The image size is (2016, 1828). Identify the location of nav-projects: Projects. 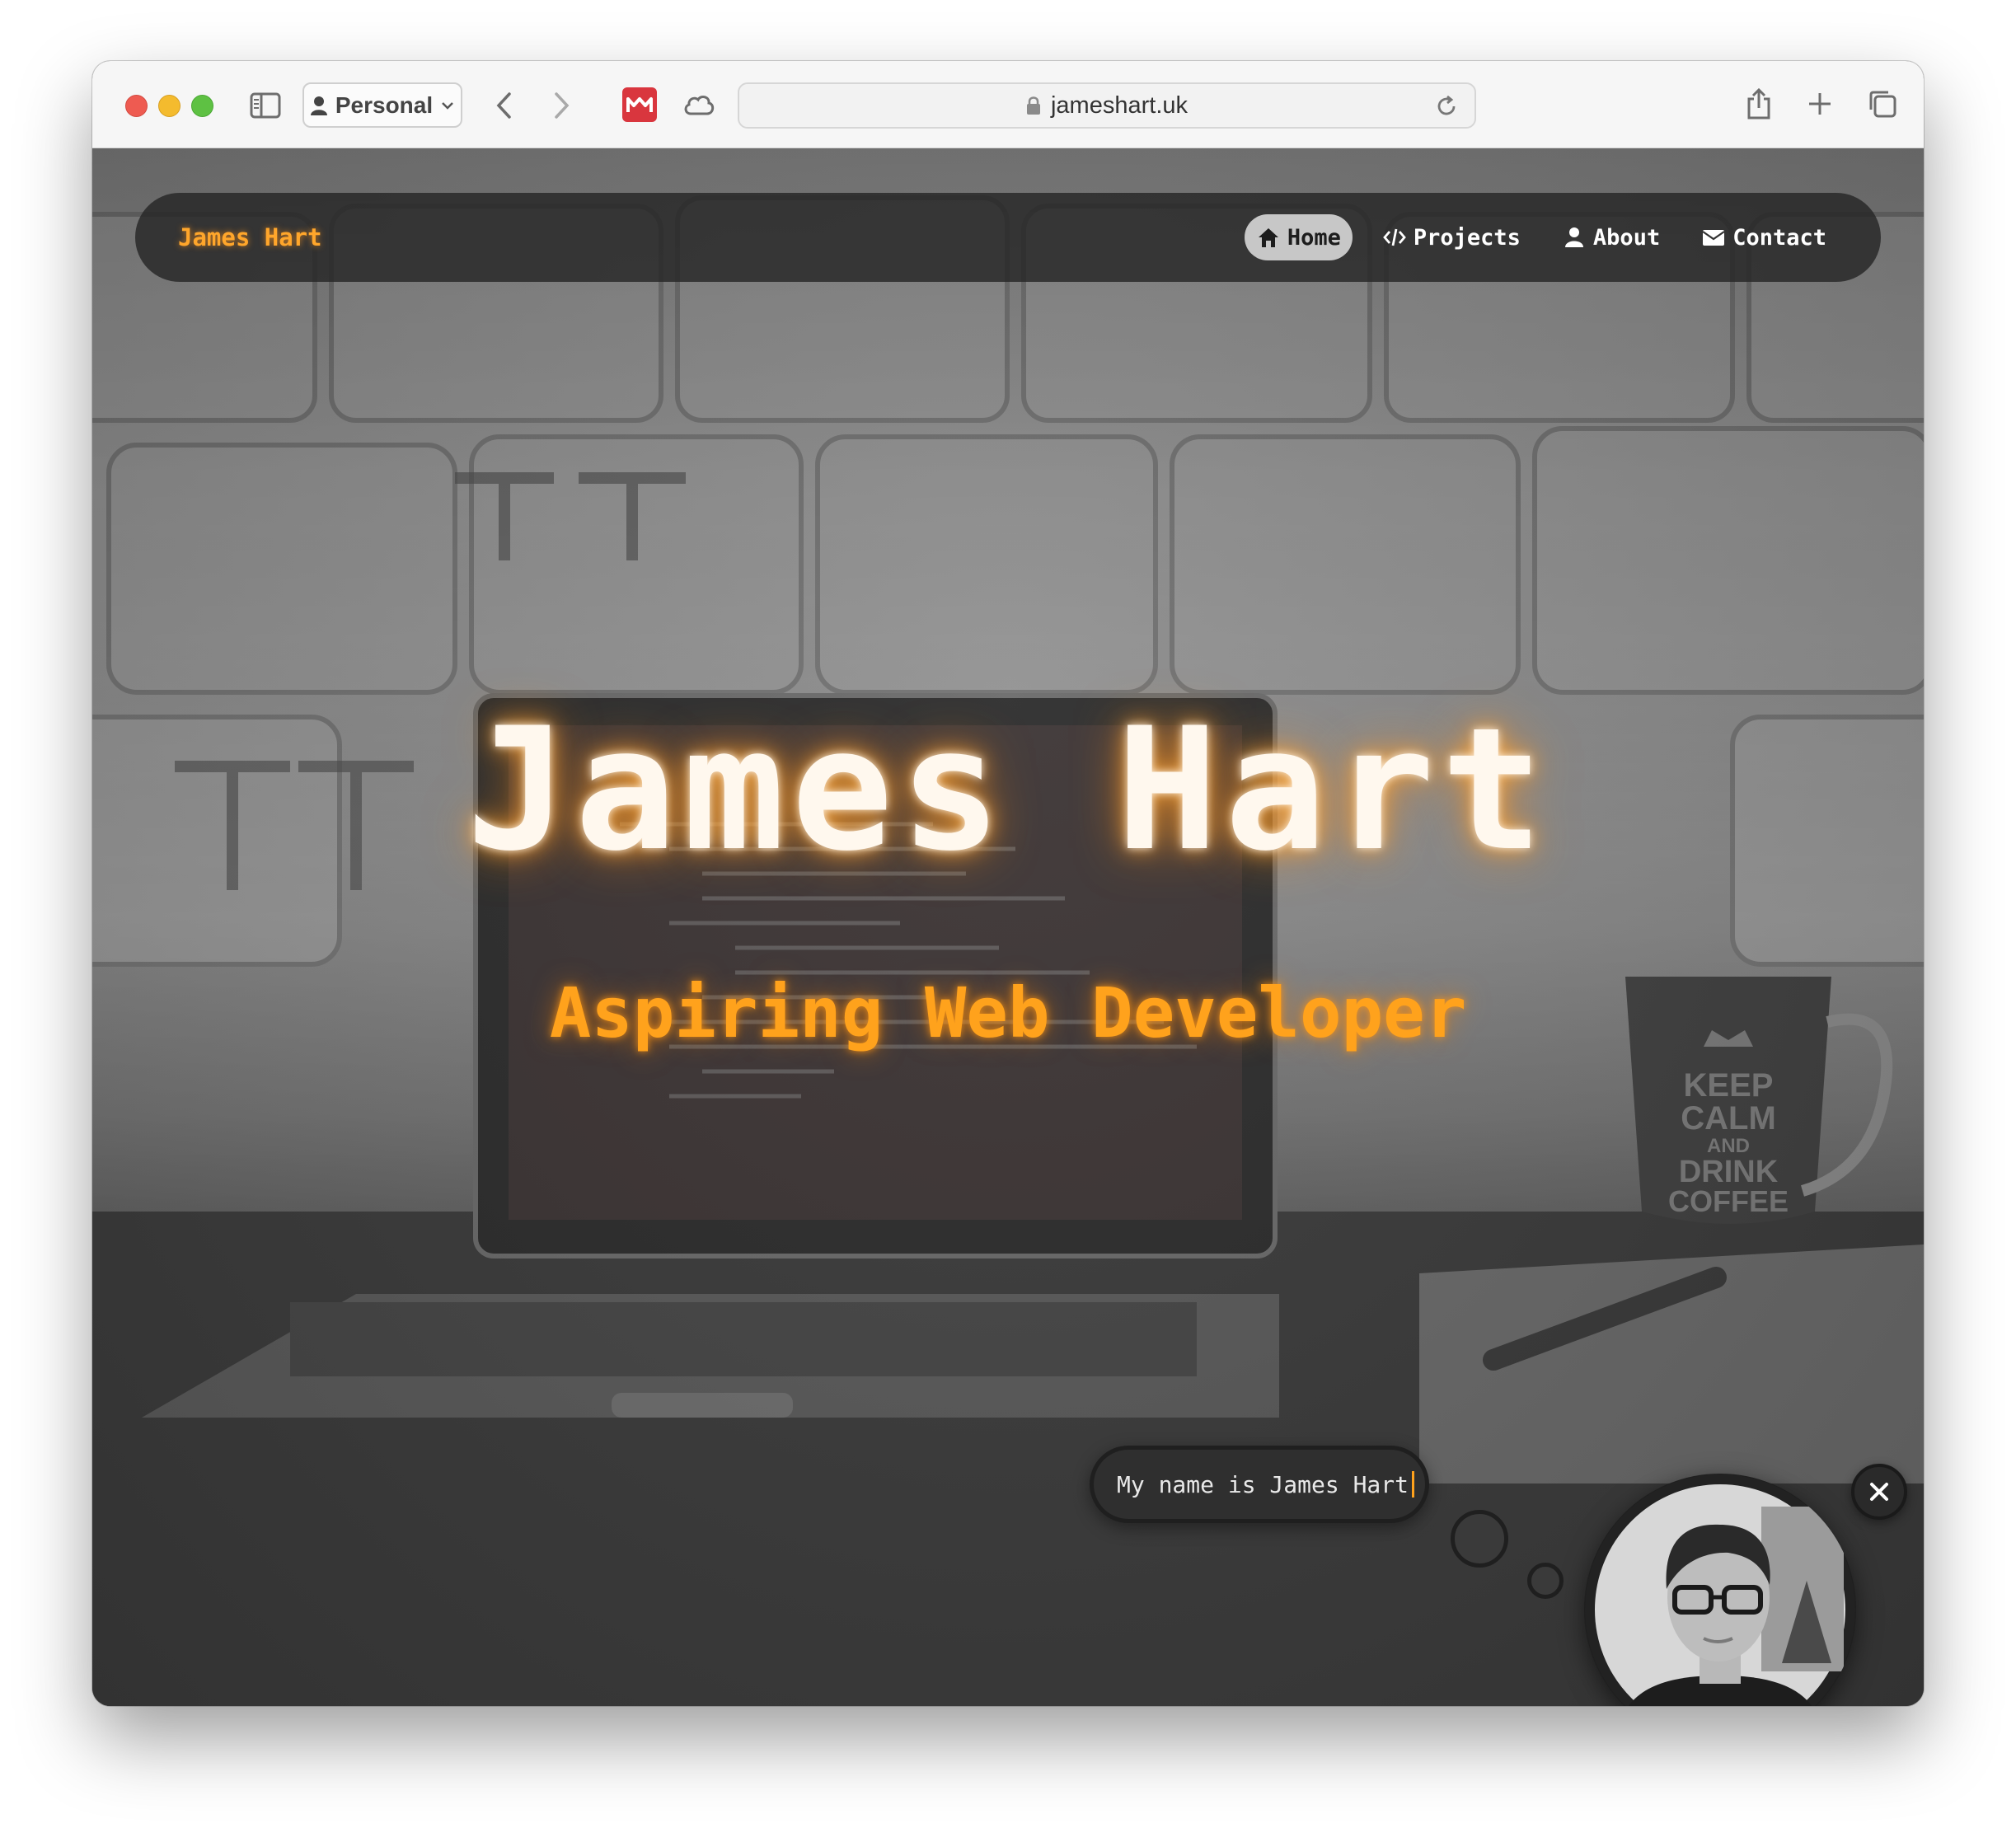
(1451, 237).